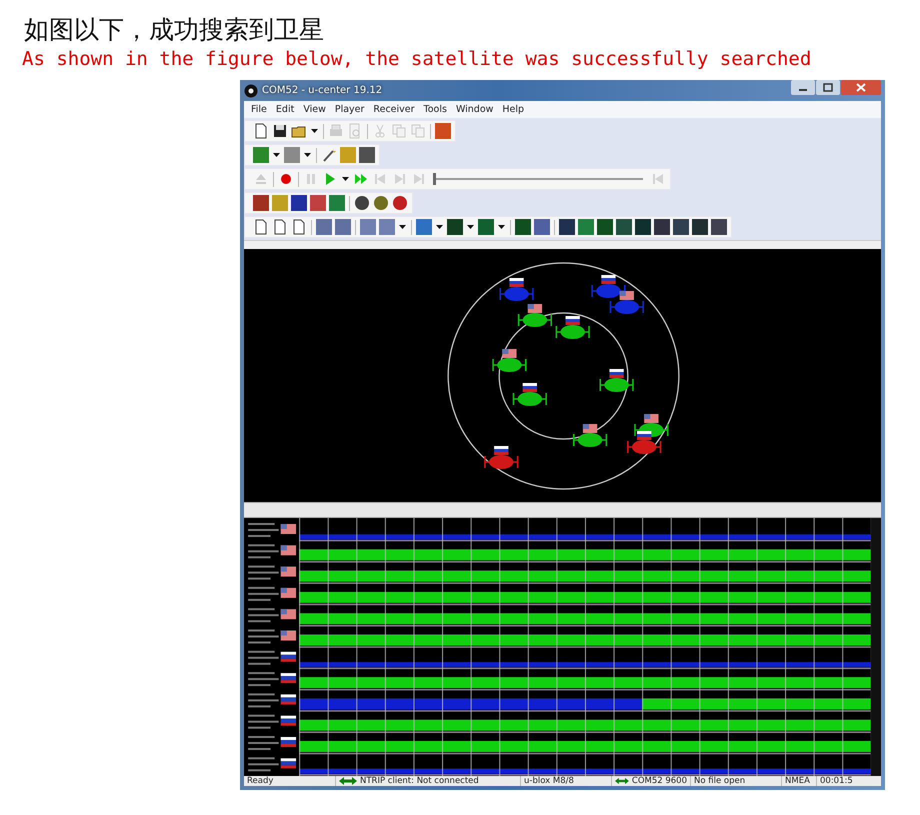  I want to click on status-text: No file open, so click(720, 781).